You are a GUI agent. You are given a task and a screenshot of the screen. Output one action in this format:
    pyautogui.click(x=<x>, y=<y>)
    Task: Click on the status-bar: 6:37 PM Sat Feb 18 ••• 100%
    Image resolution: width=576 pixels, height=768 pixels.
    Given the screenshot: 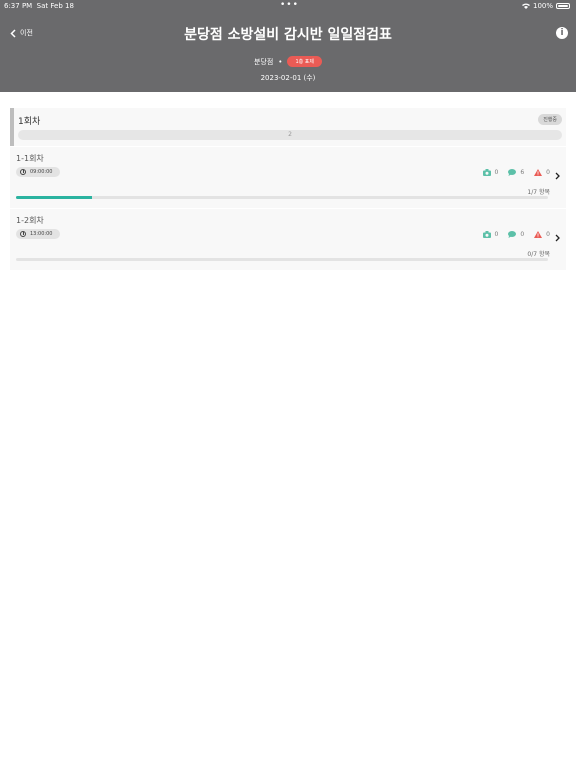 What is the action you would take?
    pyautogui.click(x=288, y=6)
    